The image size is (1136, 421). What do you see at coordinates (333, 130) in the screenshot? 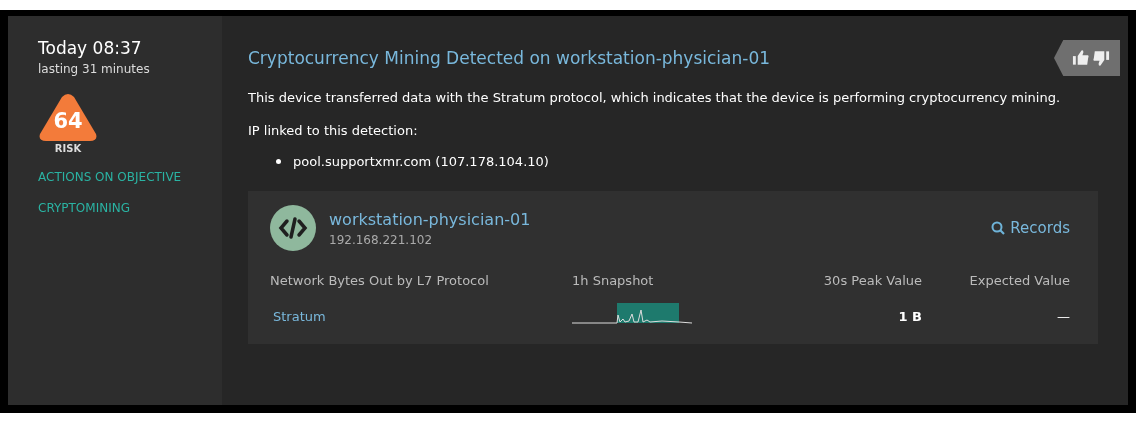
I see `ip-heading: IP linked to this detection:` at bounding box center [333, 130].